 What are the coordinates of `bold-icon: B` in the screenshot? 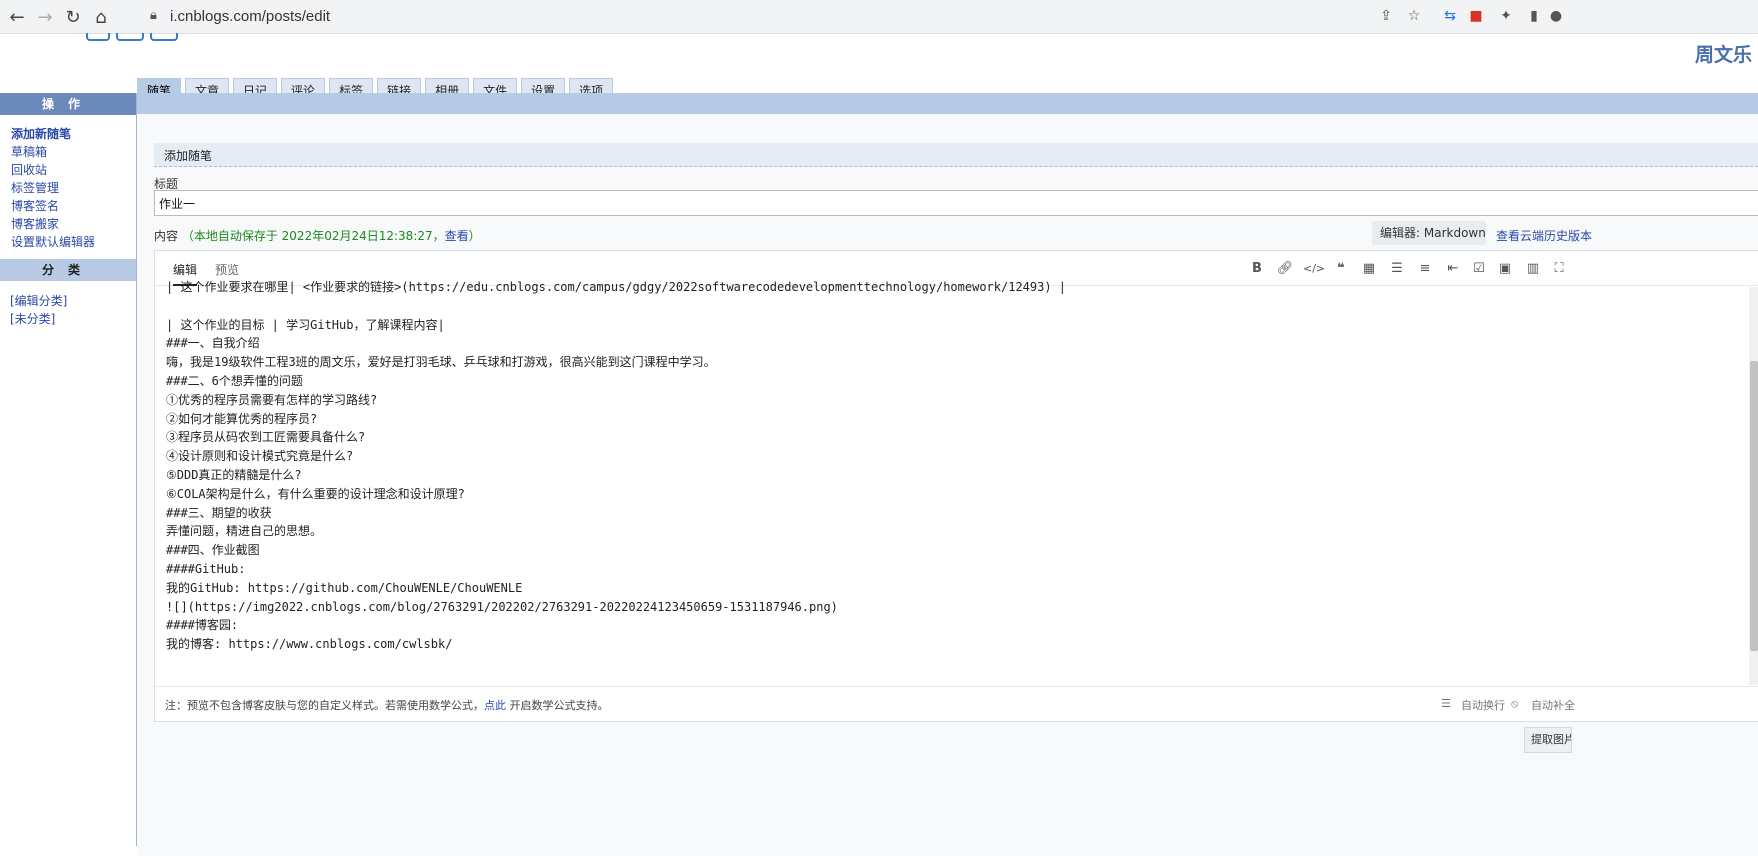 It's located at (1257, 269).